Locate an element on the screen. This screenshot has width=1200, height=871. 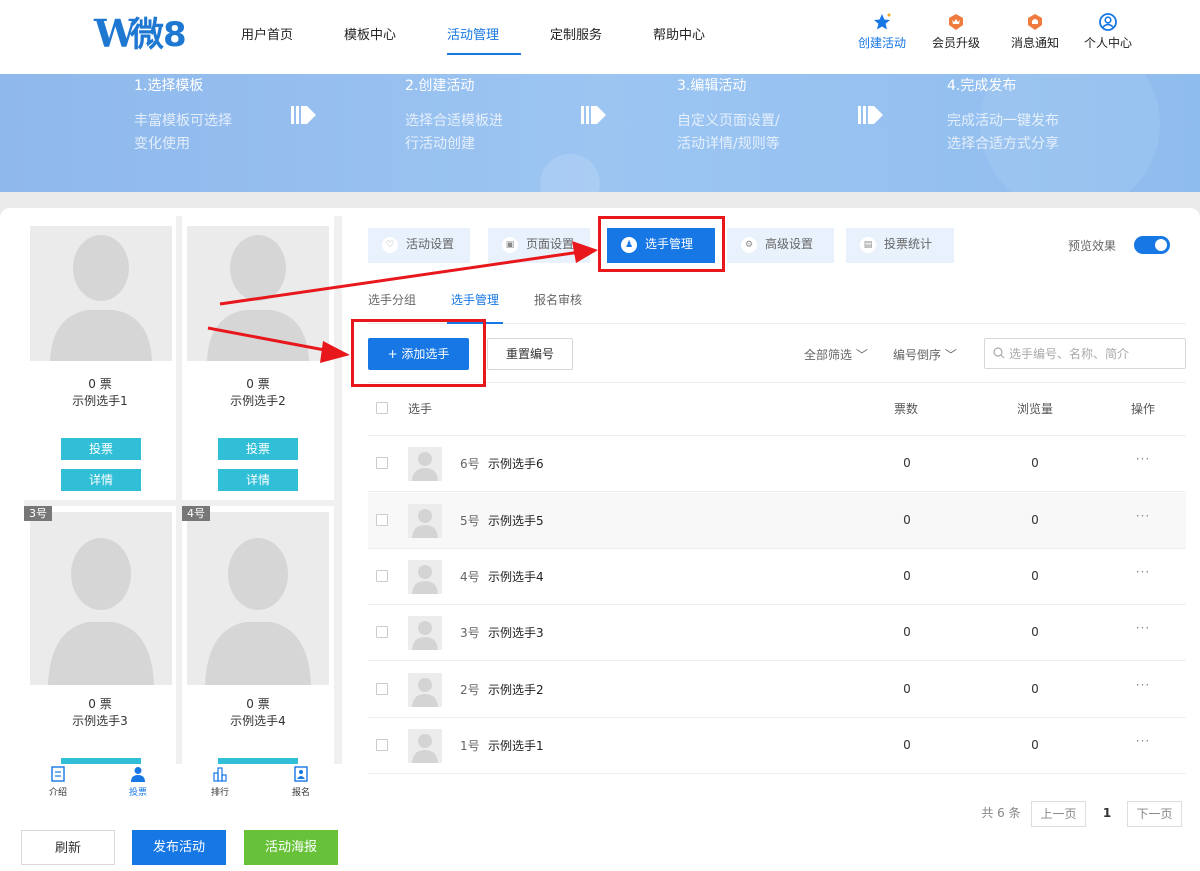
player-name: 示例选手3 is located at coordinates (100, 721).